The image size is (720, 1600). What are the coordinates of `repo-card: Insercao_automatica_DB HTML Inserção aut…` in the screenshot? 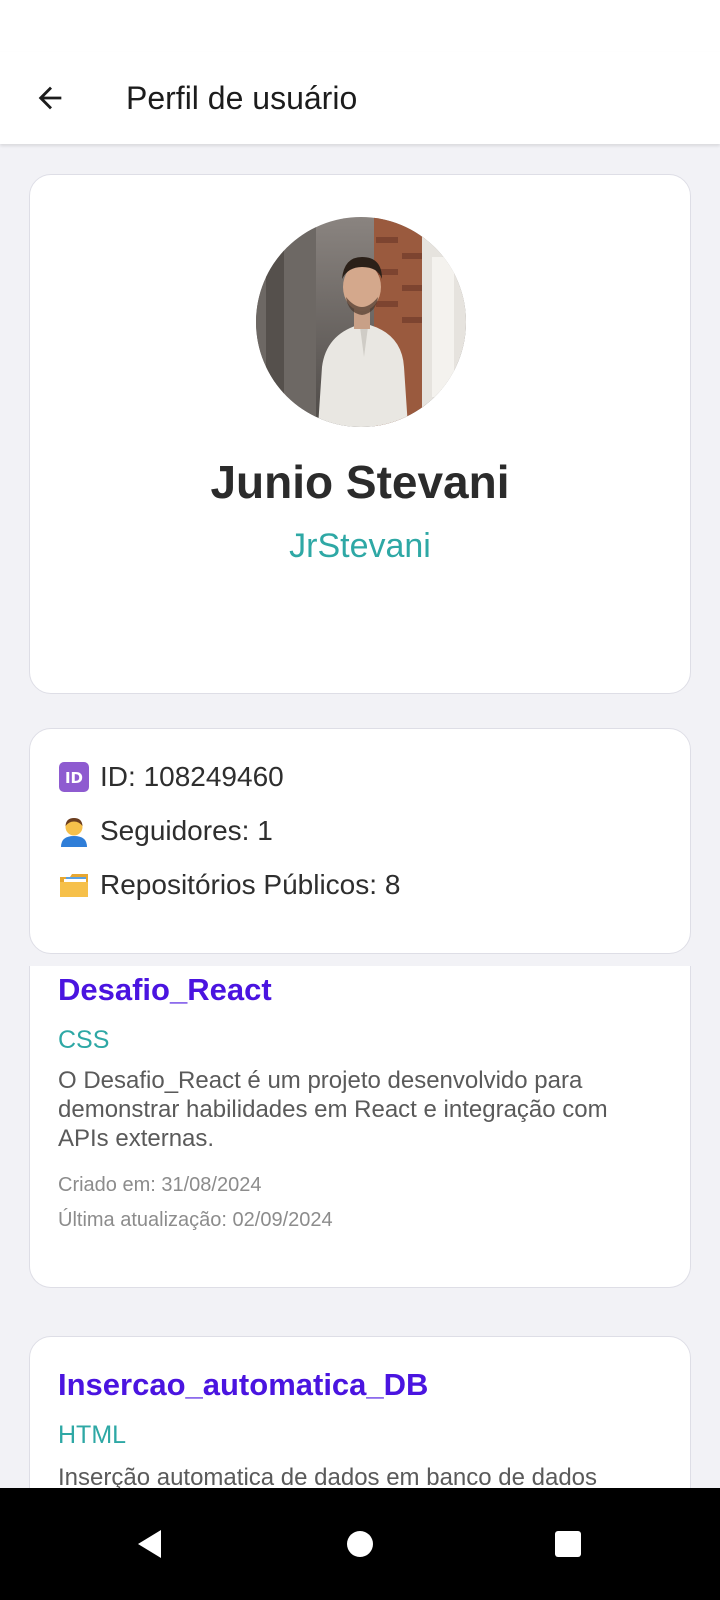 It's located at (360, 1412).